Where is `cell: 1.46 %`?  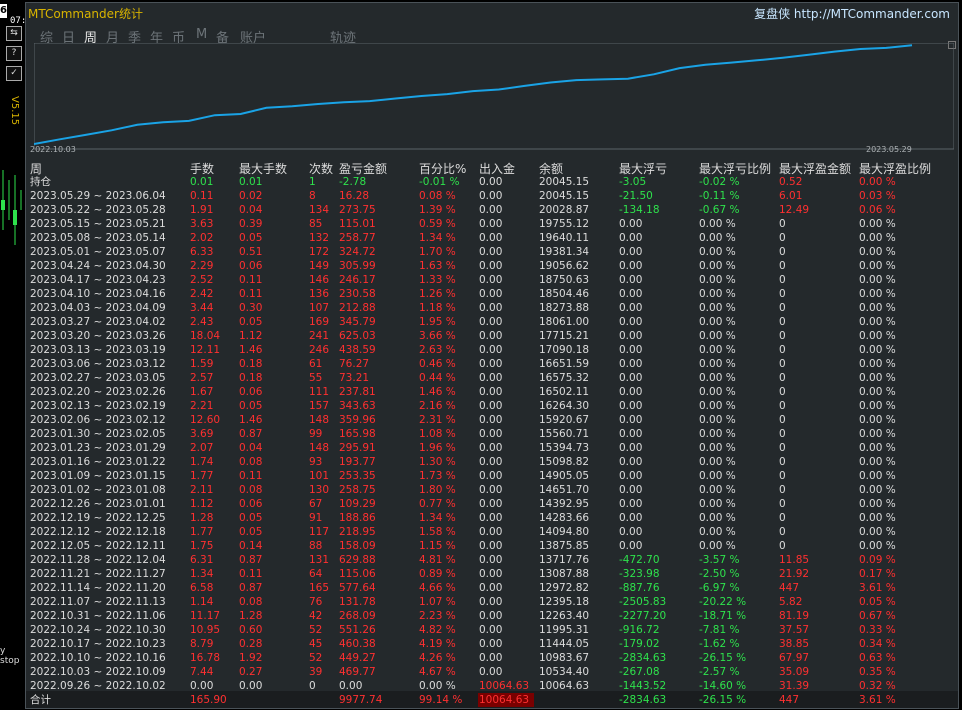
cell: 1.46 % is located at coordinates (437, 392).